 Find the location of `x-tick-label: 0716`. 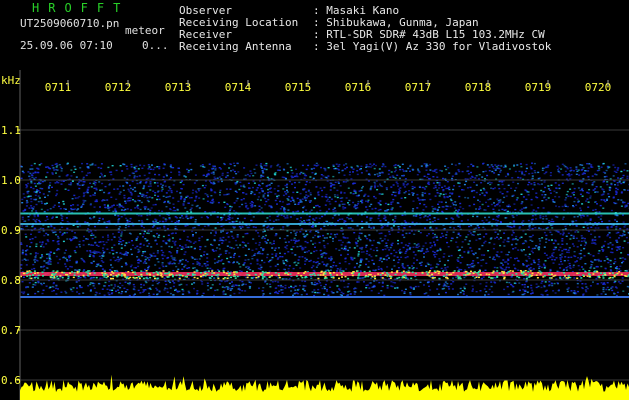

x-tick-label: 0716 is located at coordinates (358, 87).